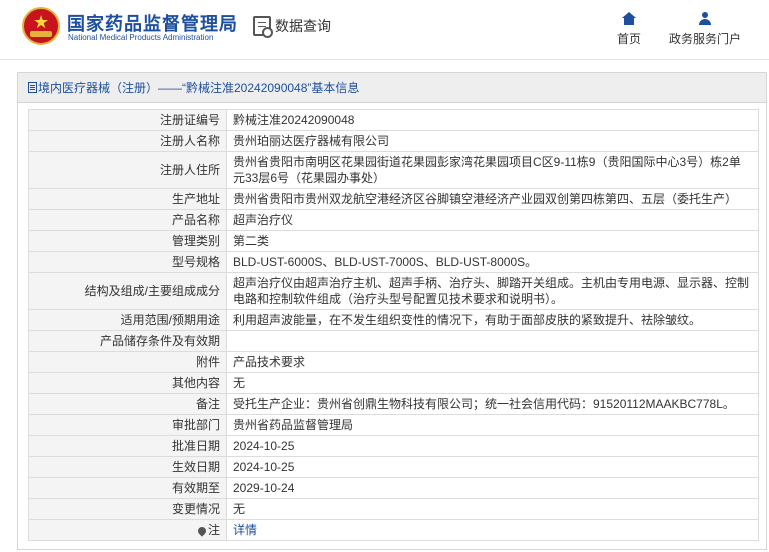 The height and width of the screenshot is (552, 769). What do you see at coordinates (199, 88) in the screenshot?
I see `panel-title: 境内医疗器械（注册）——“黔械注准20242090048”基本信息` at bounding box center [199, 88].